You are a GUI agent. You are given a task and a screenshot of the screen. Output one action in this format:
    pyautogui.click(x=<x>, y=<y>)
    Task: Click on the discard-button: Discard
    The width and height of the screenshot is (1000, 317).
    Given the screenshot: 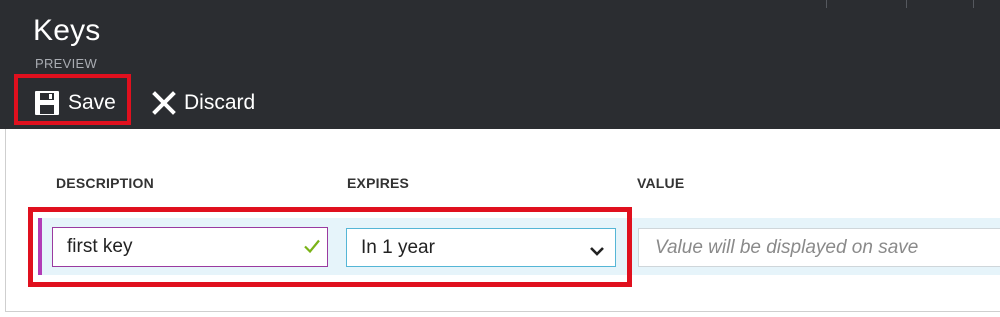 What is the action you would take?
    pyautogui.click(x=203, y=103)
    